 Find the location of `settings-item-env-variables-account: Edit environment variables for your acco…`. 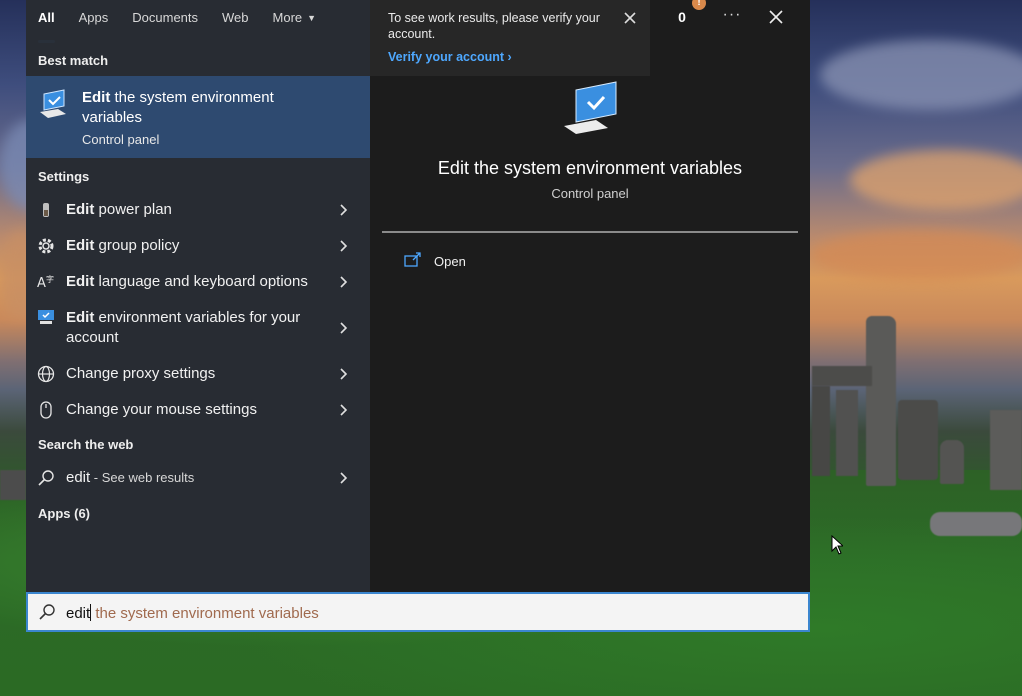

settings-item-env-variables-account: Edit environment variables for your acco… is located at coordinates (198, 328).